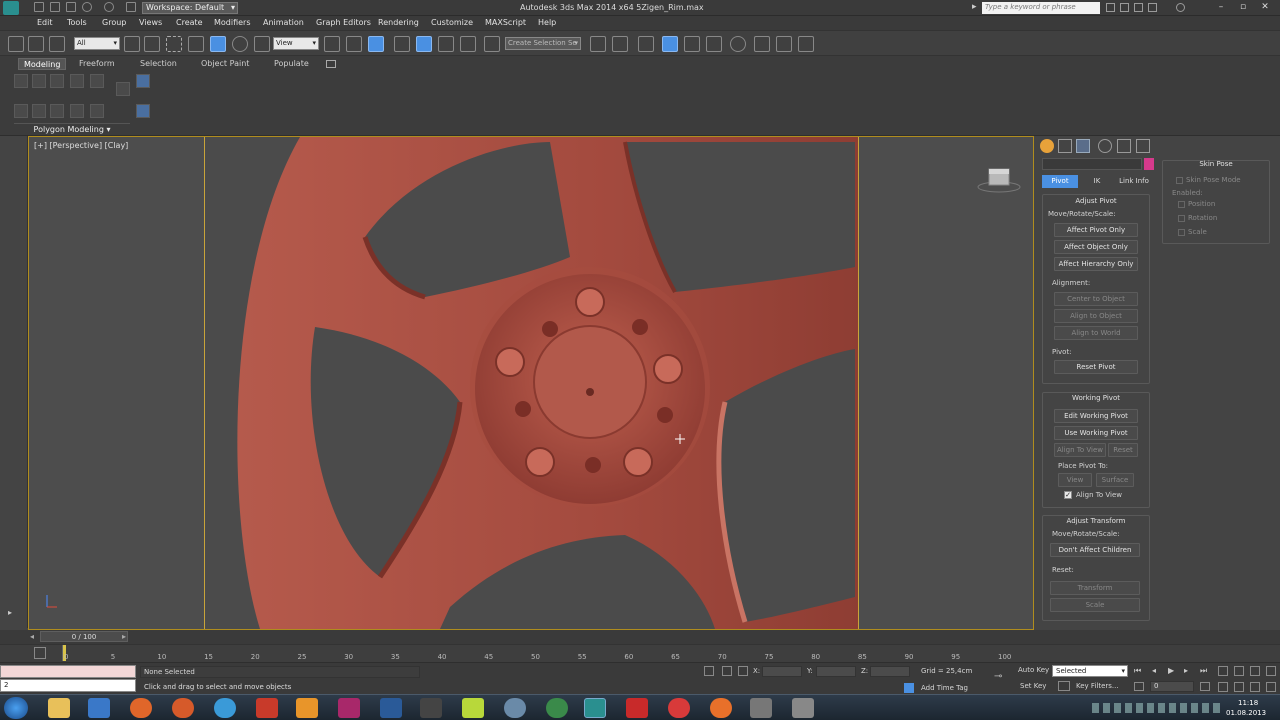 The height and width of the screenshot is (720, 1280). I want to click on zoom-extents-all-icon, so click(1271, 671).